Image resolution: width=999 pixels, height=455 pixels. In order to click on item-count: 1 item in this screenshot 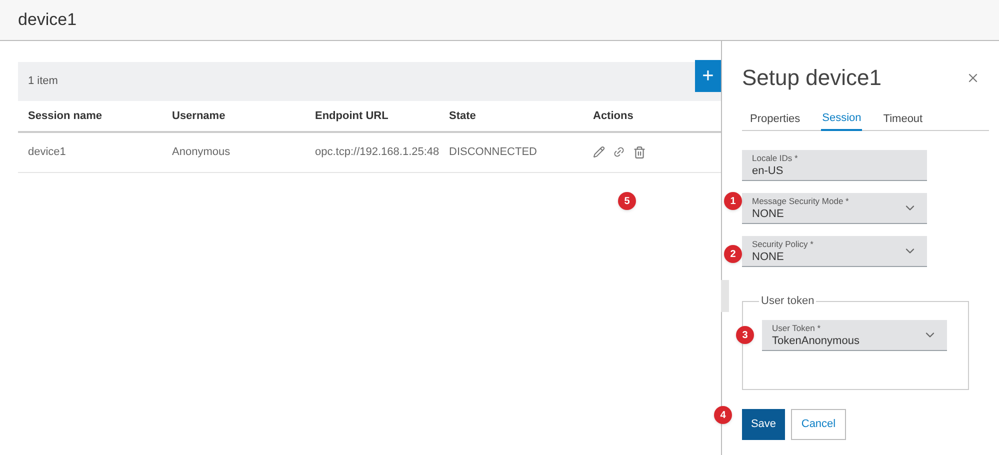, I will do `click(42, 82)`.